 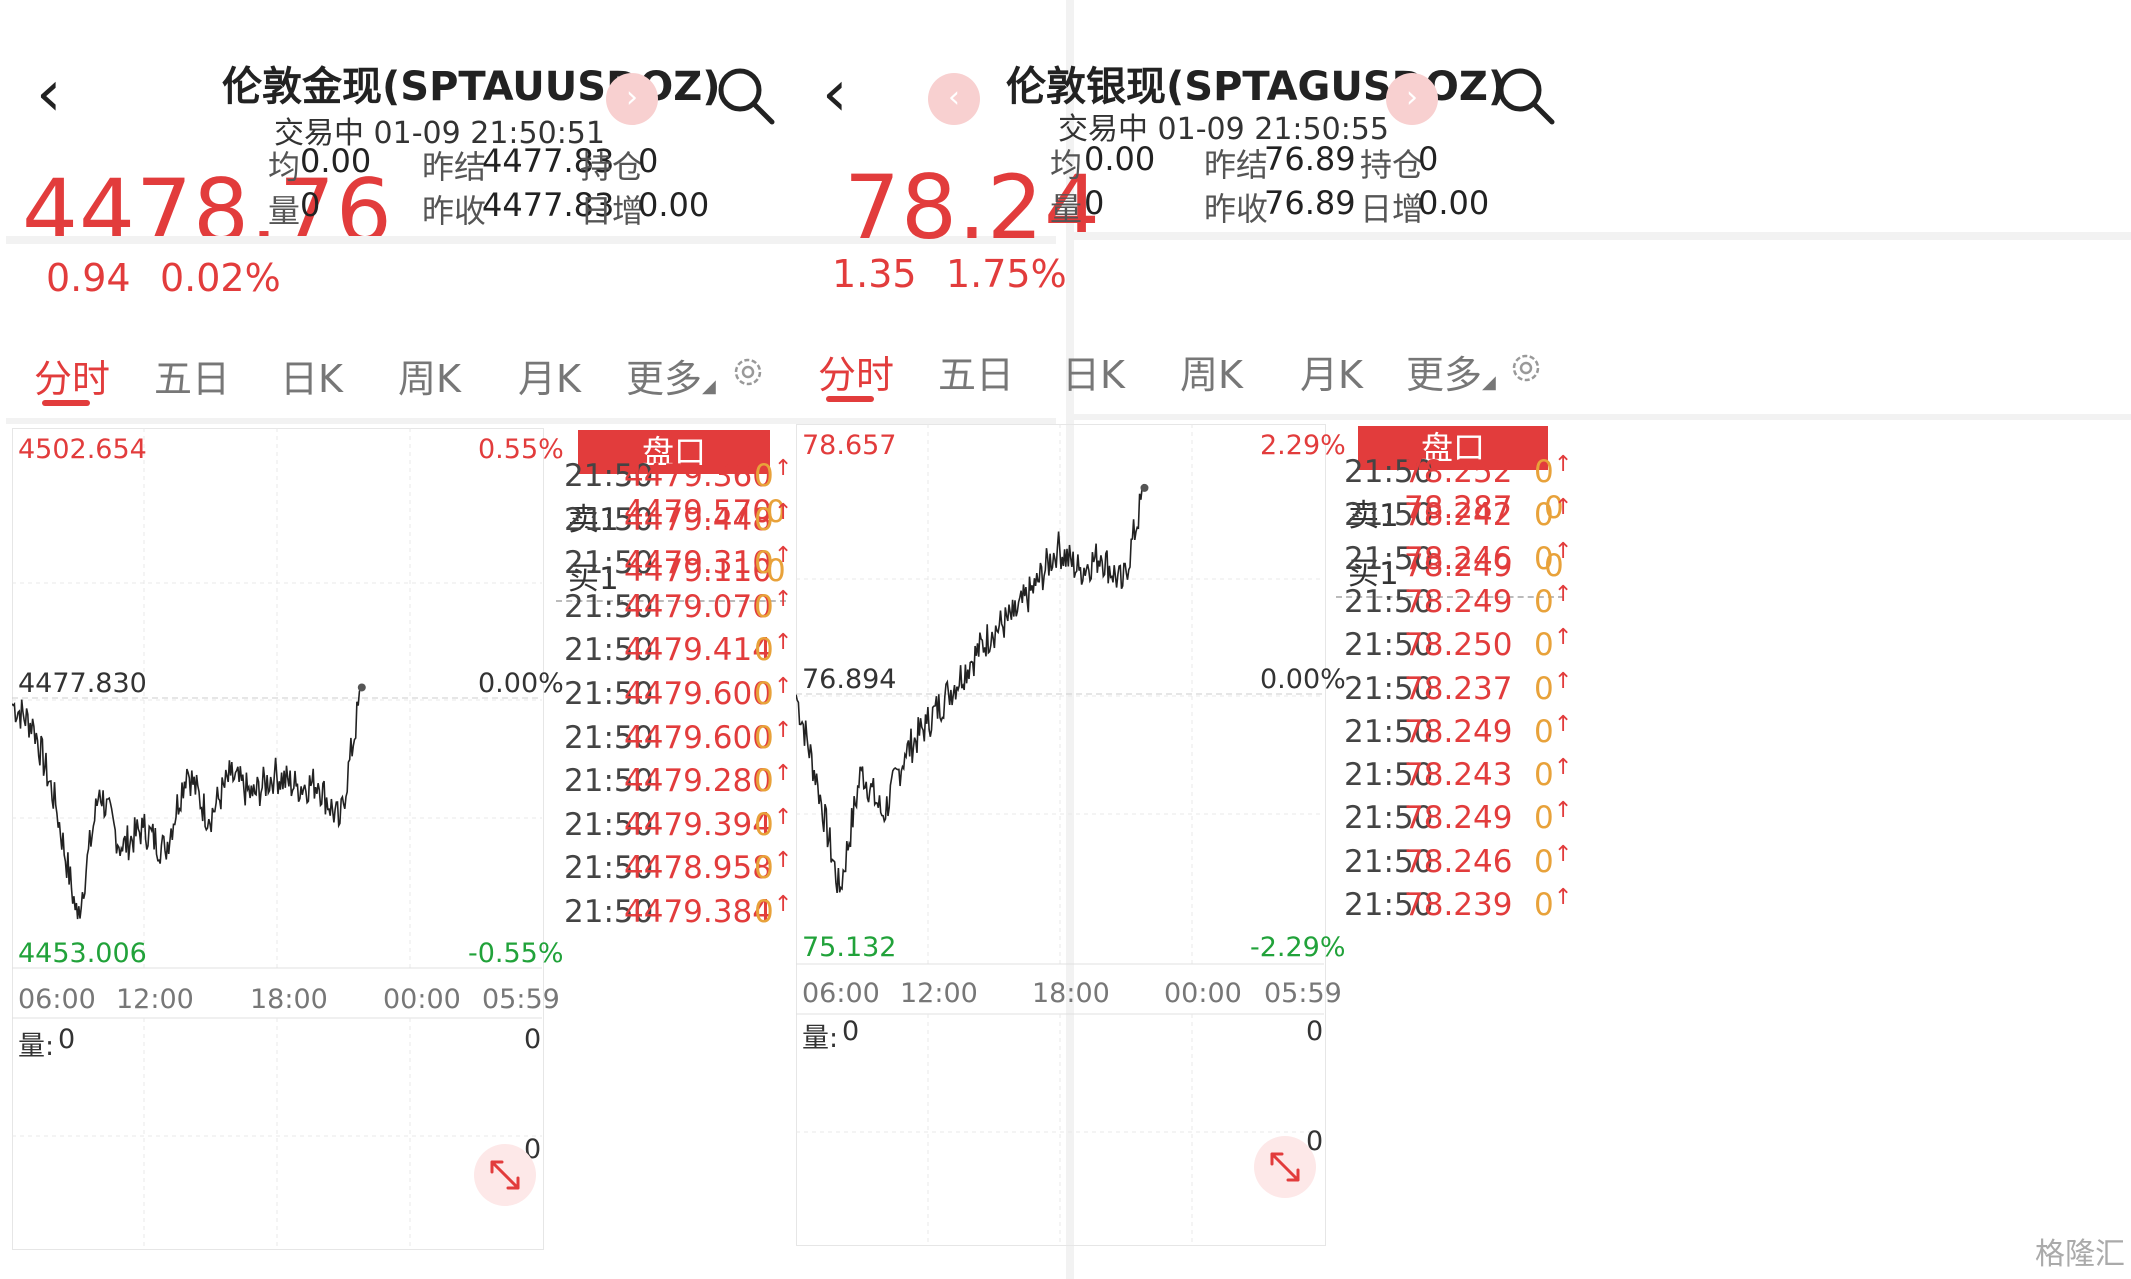 I want to click on watermark-logo: 格隆汇, so click(x=2080, y=1251).